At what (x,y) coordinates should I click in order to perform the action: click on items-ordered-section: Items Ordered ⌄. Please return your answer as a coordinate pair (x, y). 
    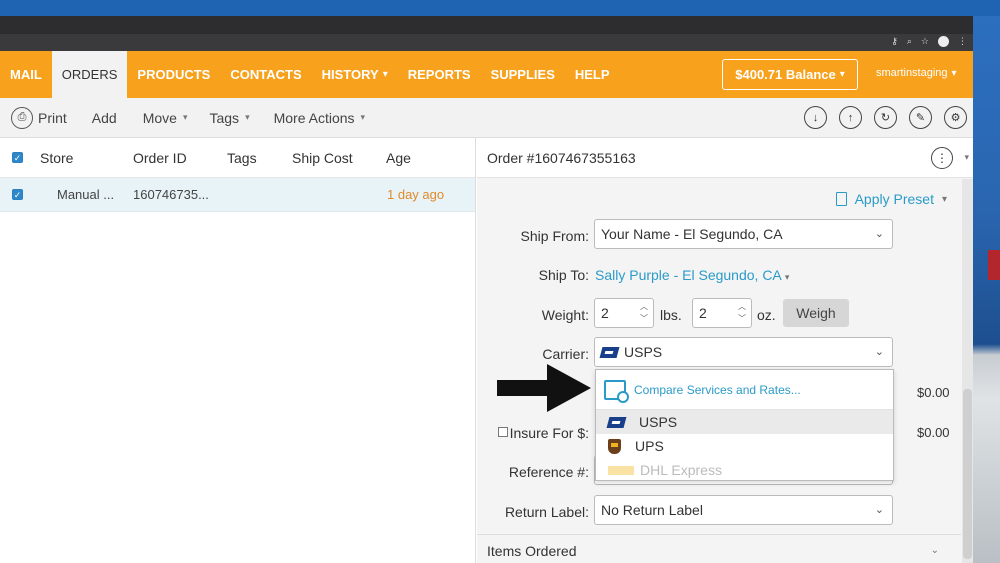
    Looking at the image, I should click on (719, 548).